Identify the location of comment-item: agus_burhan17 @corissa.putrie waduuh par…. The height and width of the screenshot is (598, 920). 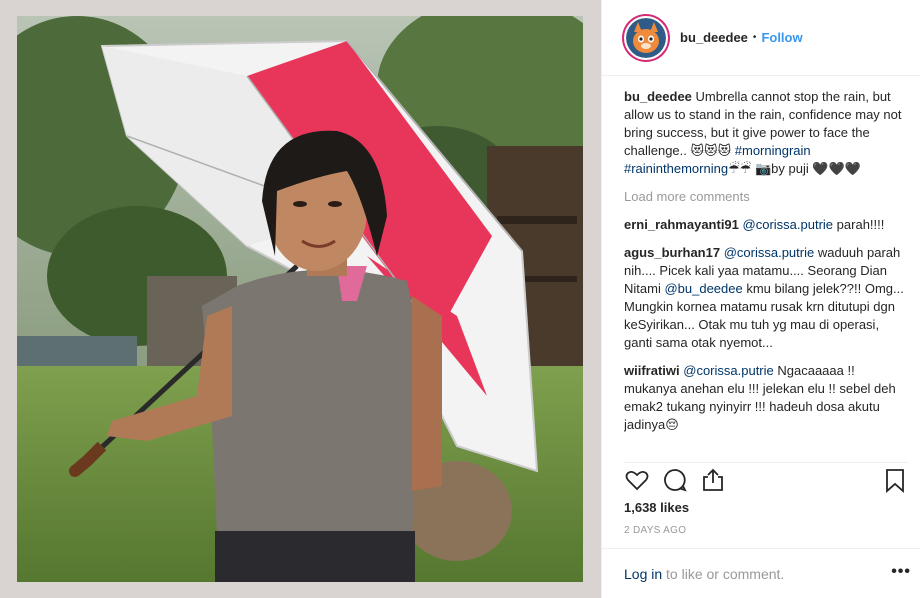
(766, 298).